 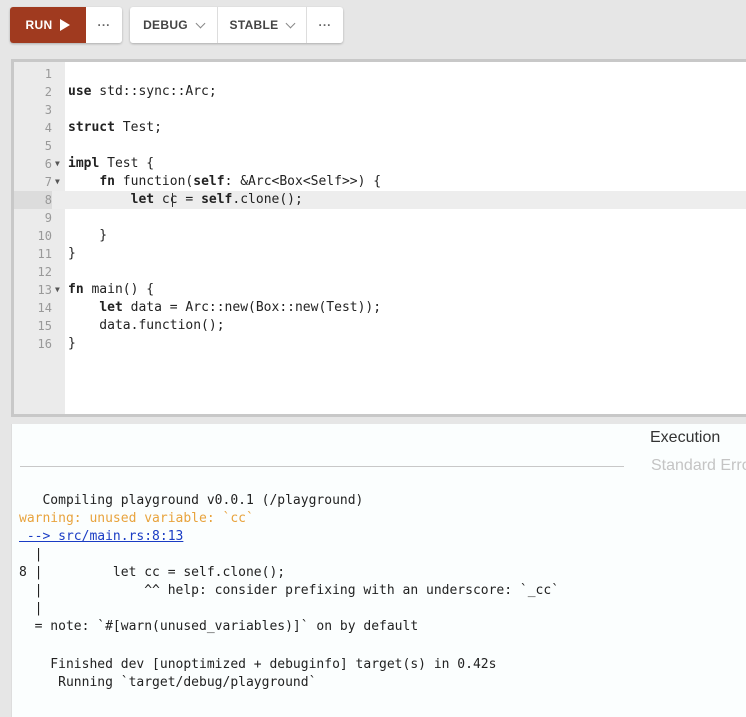 What do you see at coordinates (380, 344) in the screenshot?
I see `code-line: 16}` at bounding box center [380, 344].